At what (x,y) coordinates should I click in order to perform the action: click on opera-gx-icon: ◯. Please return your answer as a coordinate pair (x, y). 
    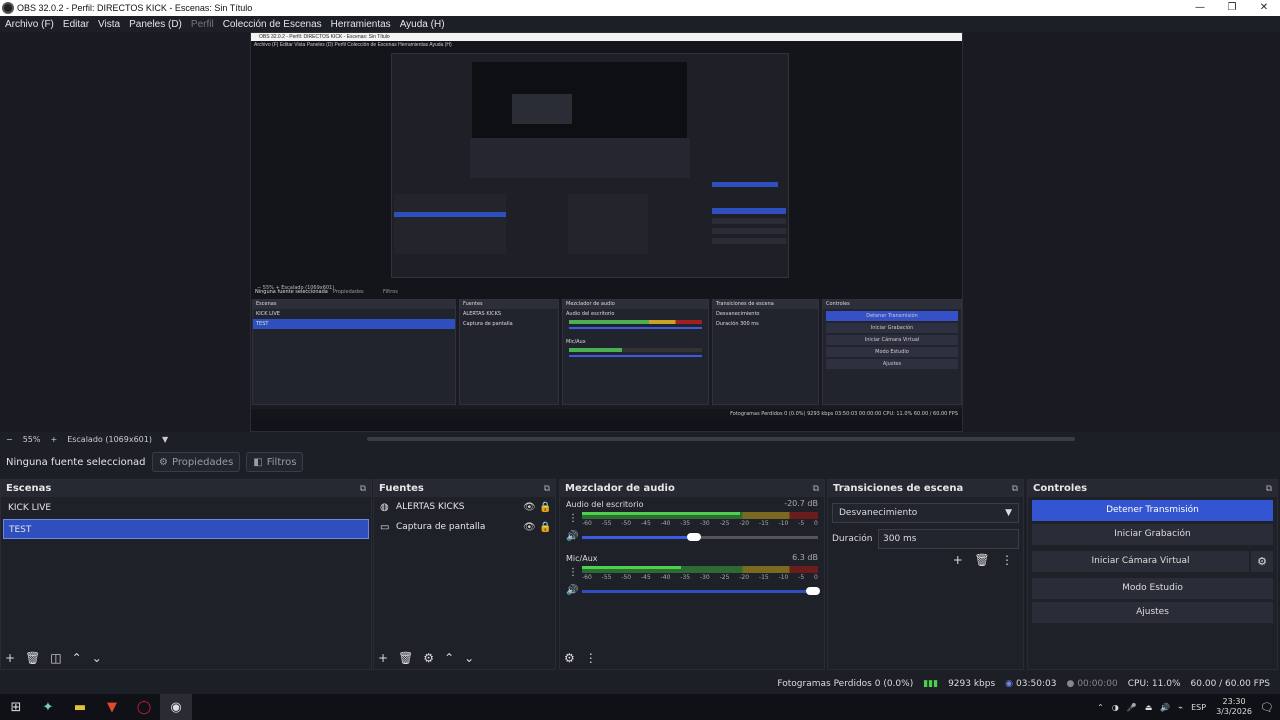
    Looking at the image, I should click on (144, 707).